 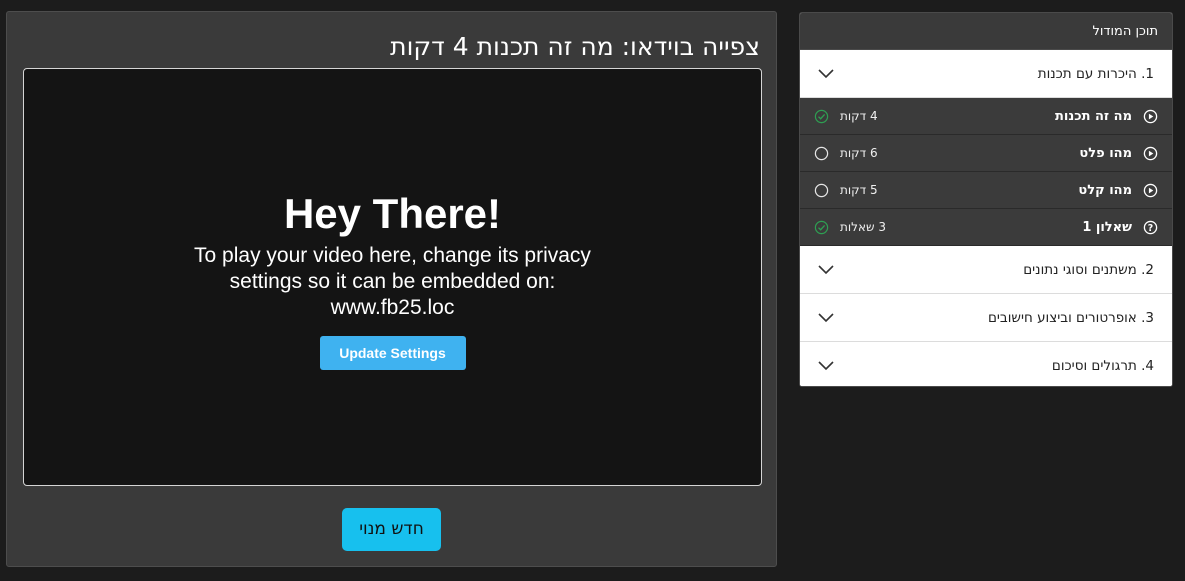 I want to click on lesson-title: מהו קלט, so click(x=1105, y=190).